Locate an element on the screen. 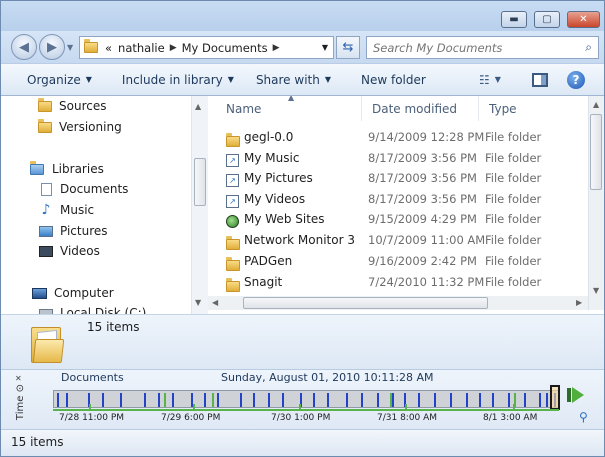 The width and height of the screenshot is (605, 457). file-row-padgen: PADGen 9/16/2009 2:42 PM File folder is located at coordinates (398, 261).